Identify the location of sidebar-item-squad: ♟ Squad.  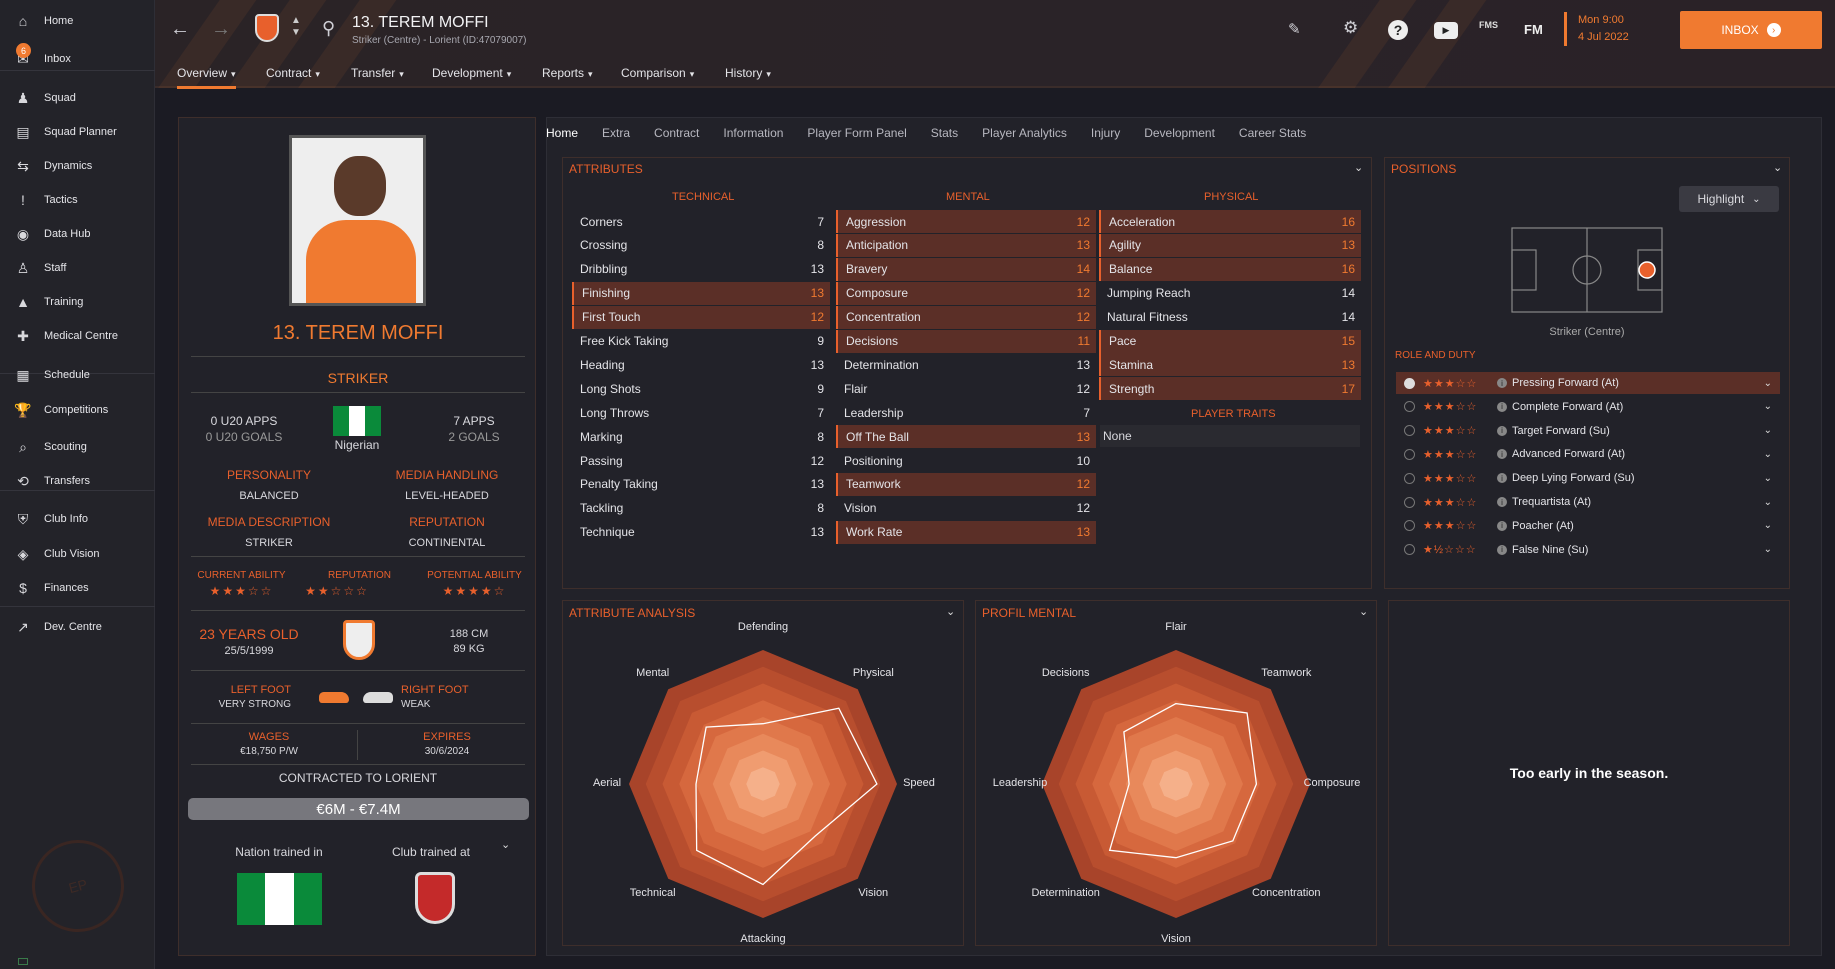
(77, 98).